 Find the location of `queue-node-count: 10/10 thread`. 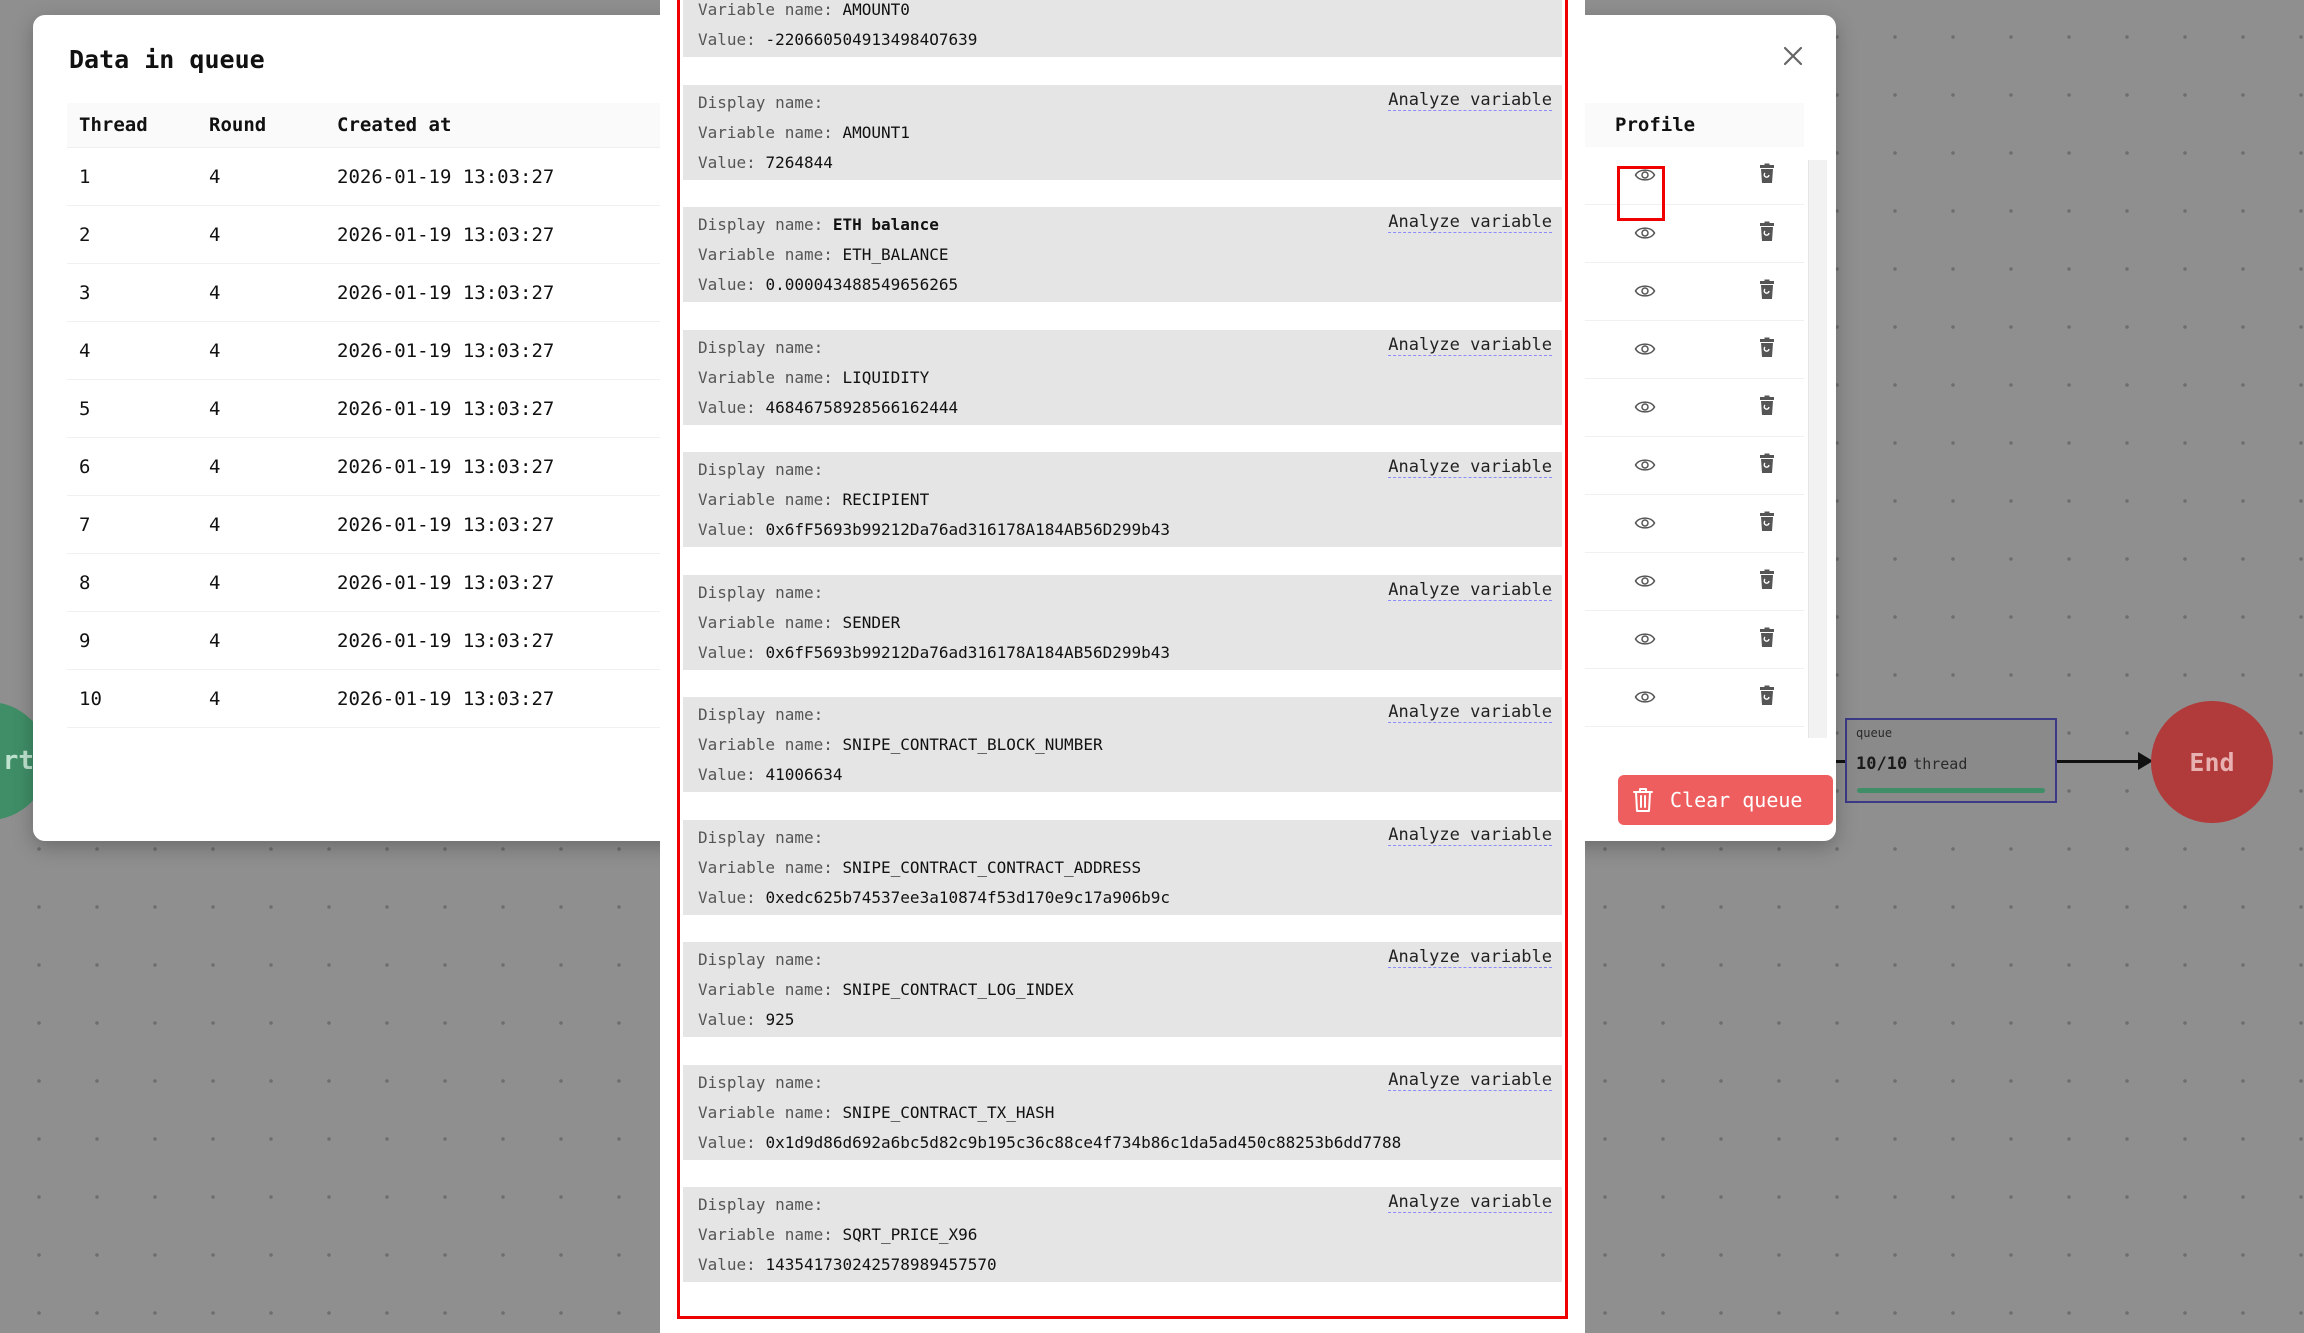

queue-node-count: 10/10 thread is located at coordinates (1951, 764).